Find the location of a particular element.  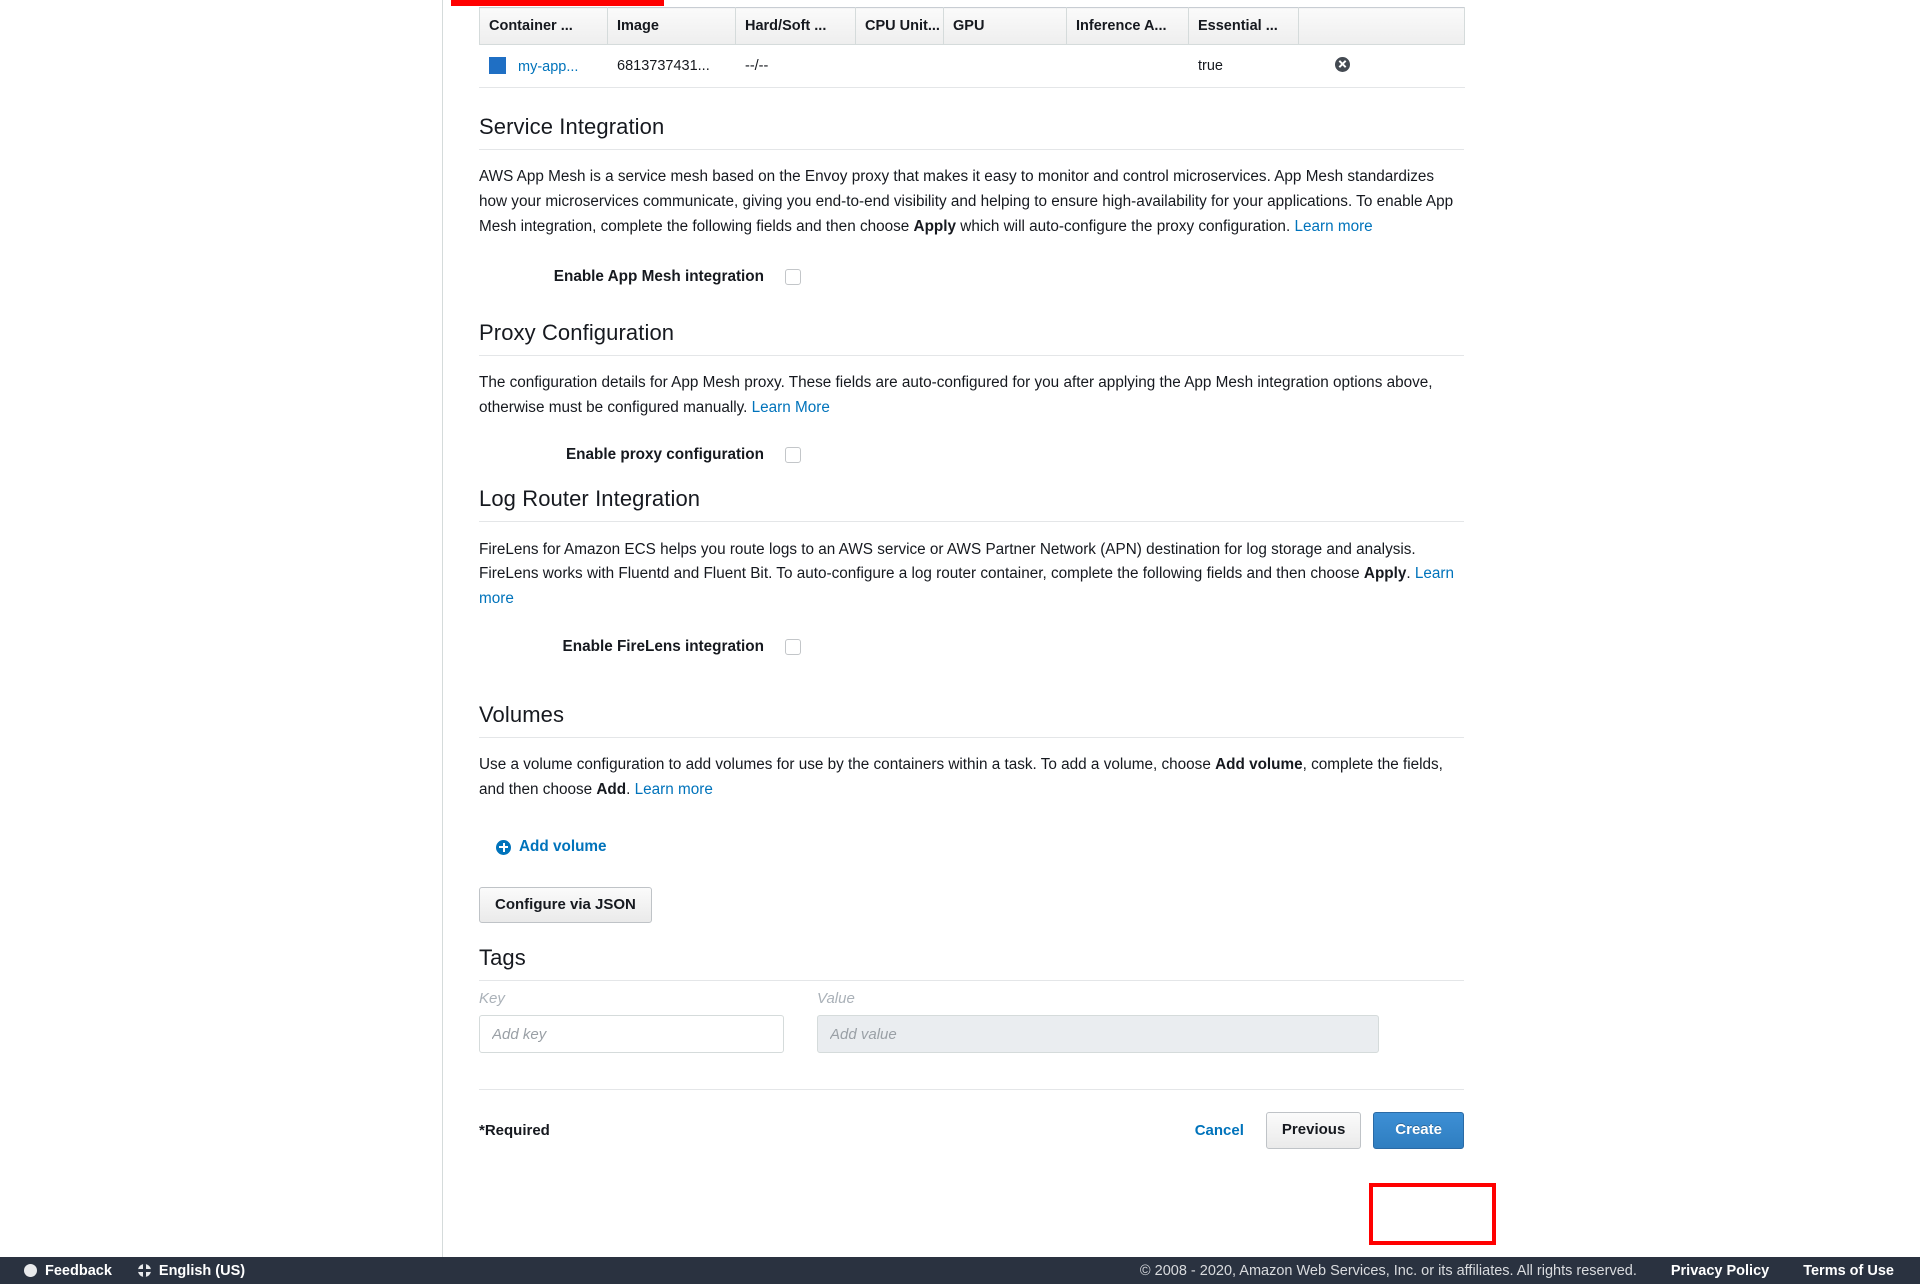

log-router-integration-title: Log Router Integration is located at coordinates (590, 499).